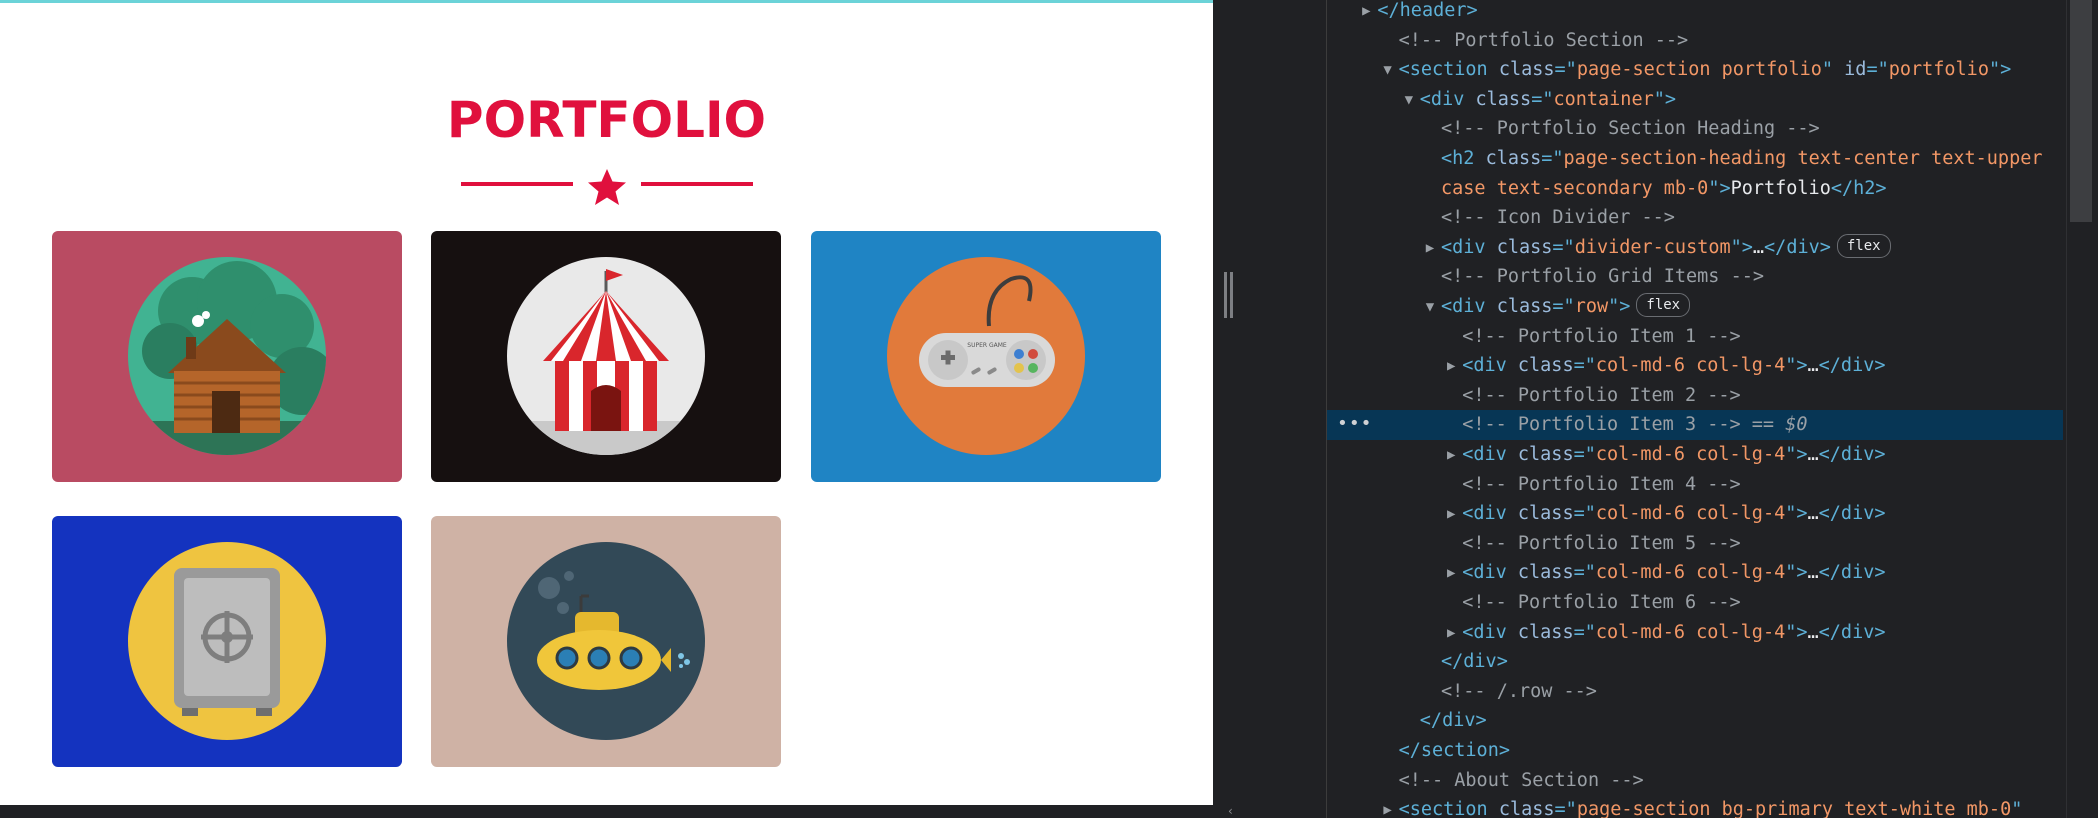  I want to click on dom-node-code: <!-- Portfolio Item 4 -->, so click(1601, 485).